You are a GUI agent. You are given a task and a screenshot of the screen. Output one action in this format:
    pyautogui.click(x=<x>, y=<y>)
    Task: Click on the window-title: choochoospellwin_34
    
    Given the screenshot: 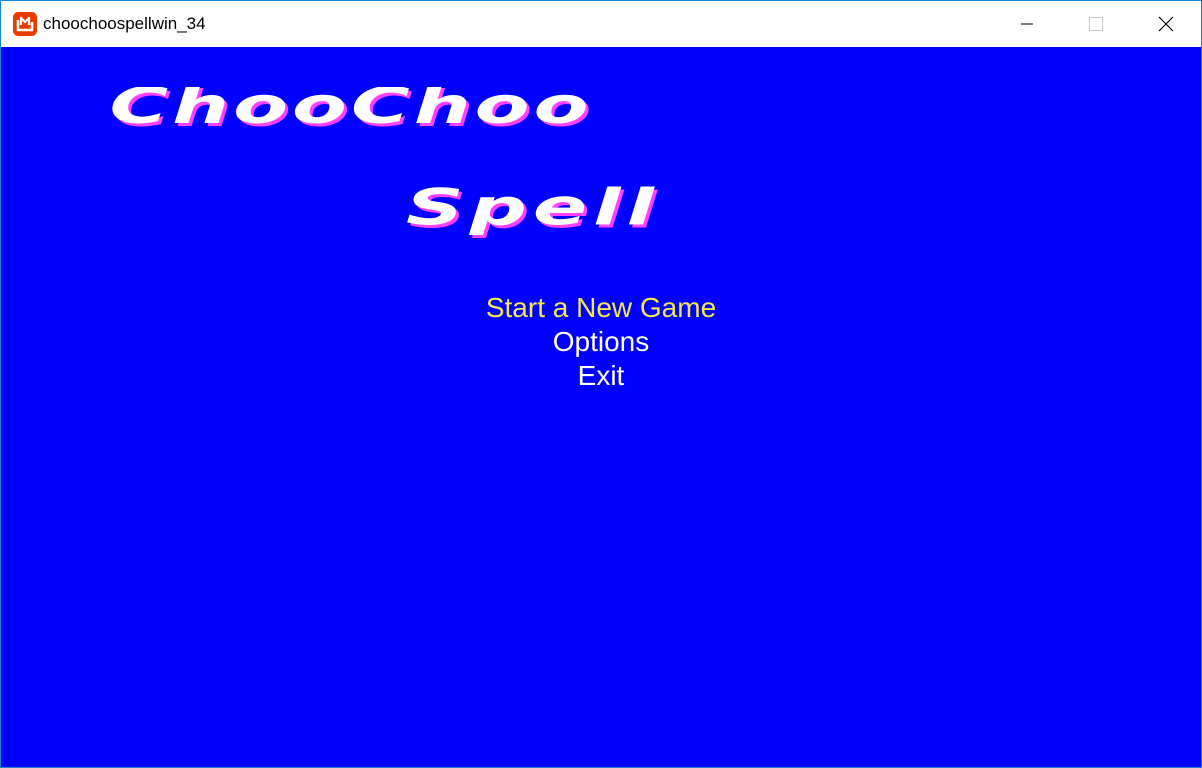 What is the action you would take?
    pyautogui.click(x=124, y=23)
    